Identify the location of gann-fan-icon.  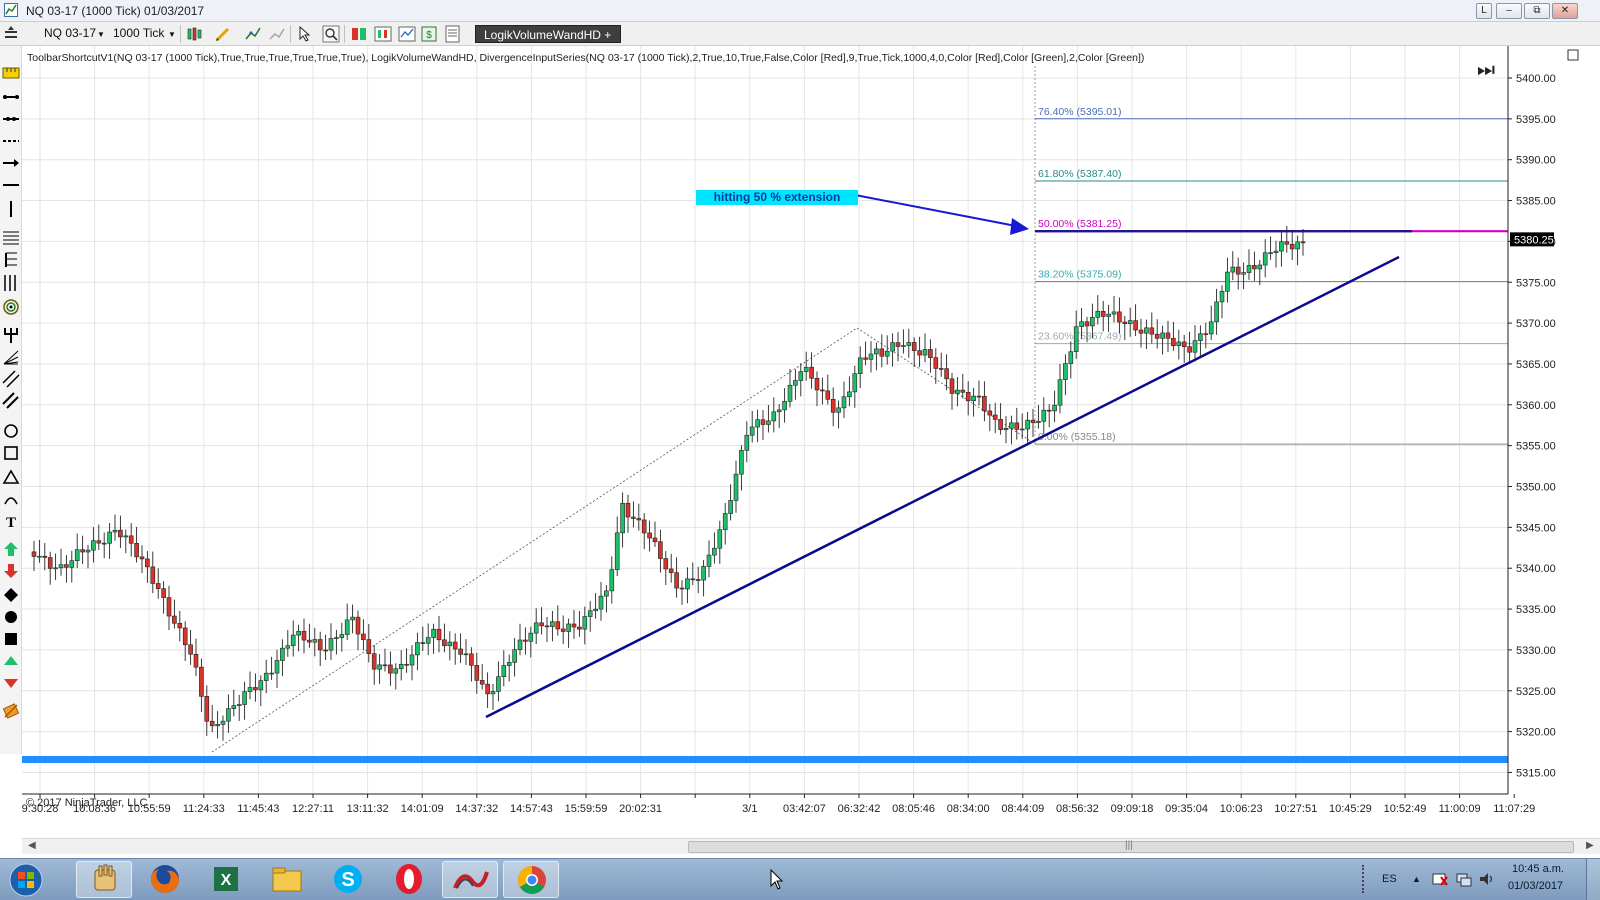
(11, 357).